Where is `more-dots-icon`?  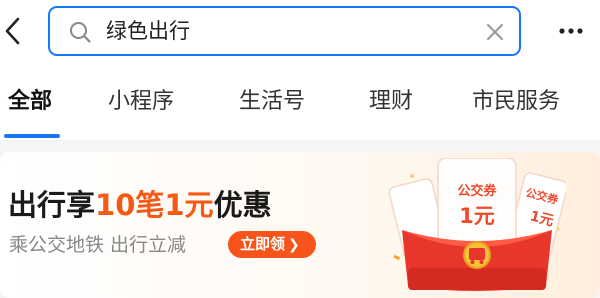
more-dots-icon is located at coordinates (571, 31).